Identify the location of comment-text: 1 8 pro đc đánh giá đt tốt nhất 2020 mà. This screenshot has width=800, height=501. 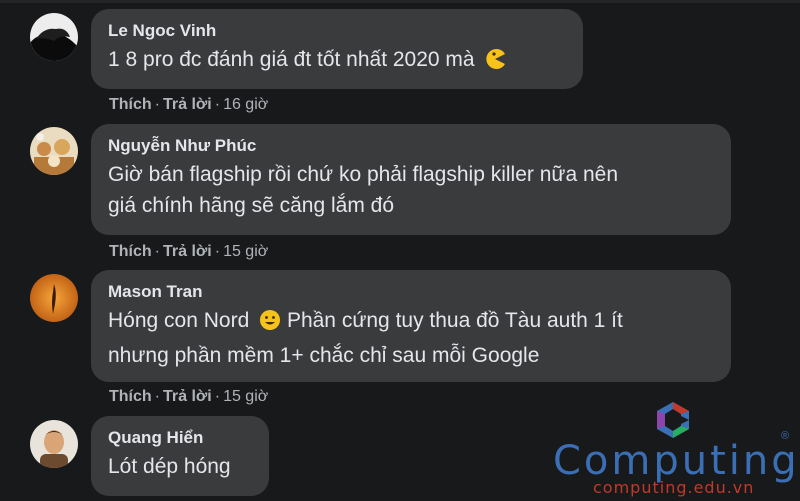
(337, 61).